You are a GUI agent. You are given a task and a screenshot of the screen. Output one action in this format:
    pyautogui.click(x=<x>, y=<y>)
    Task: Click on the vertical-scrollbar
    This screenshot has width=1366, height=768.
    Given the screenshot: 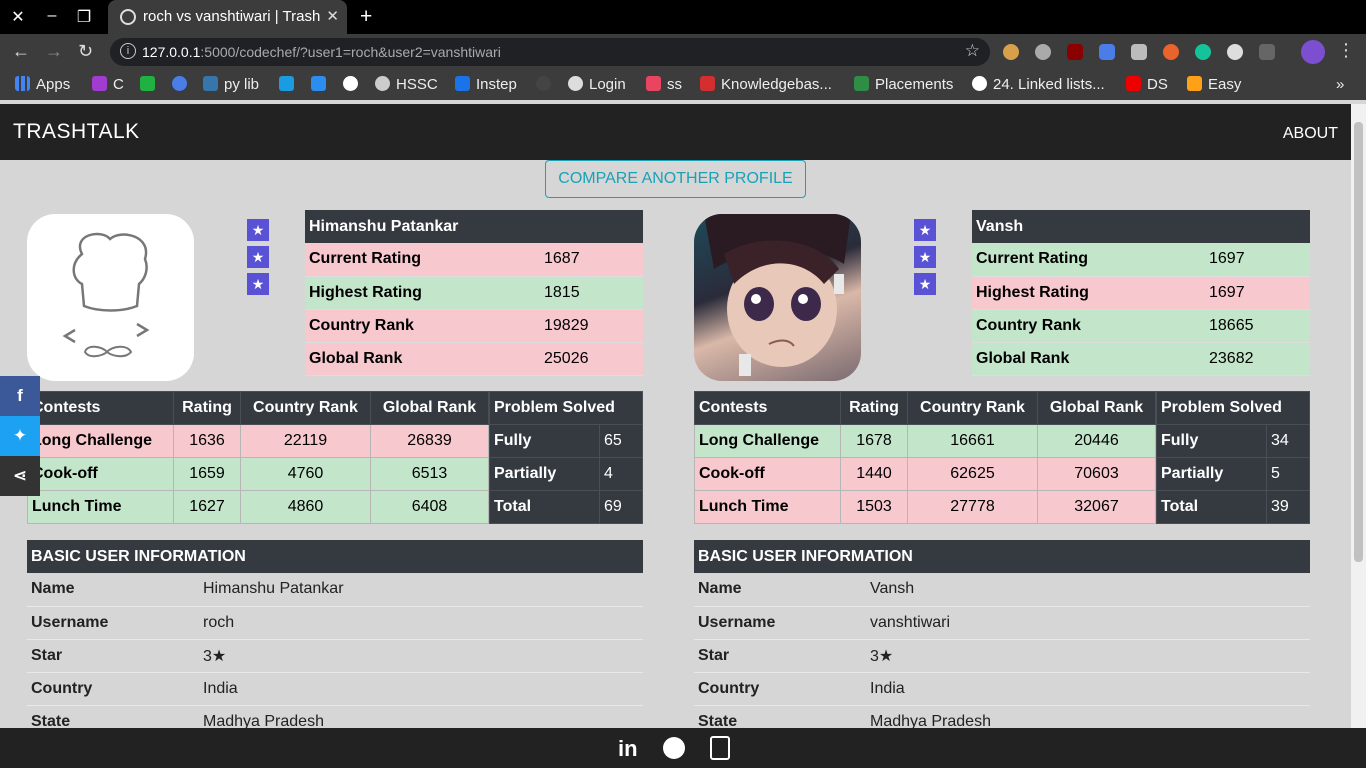 What is the action you would take?
    pyautogui.click(x=1358, y=416)
    